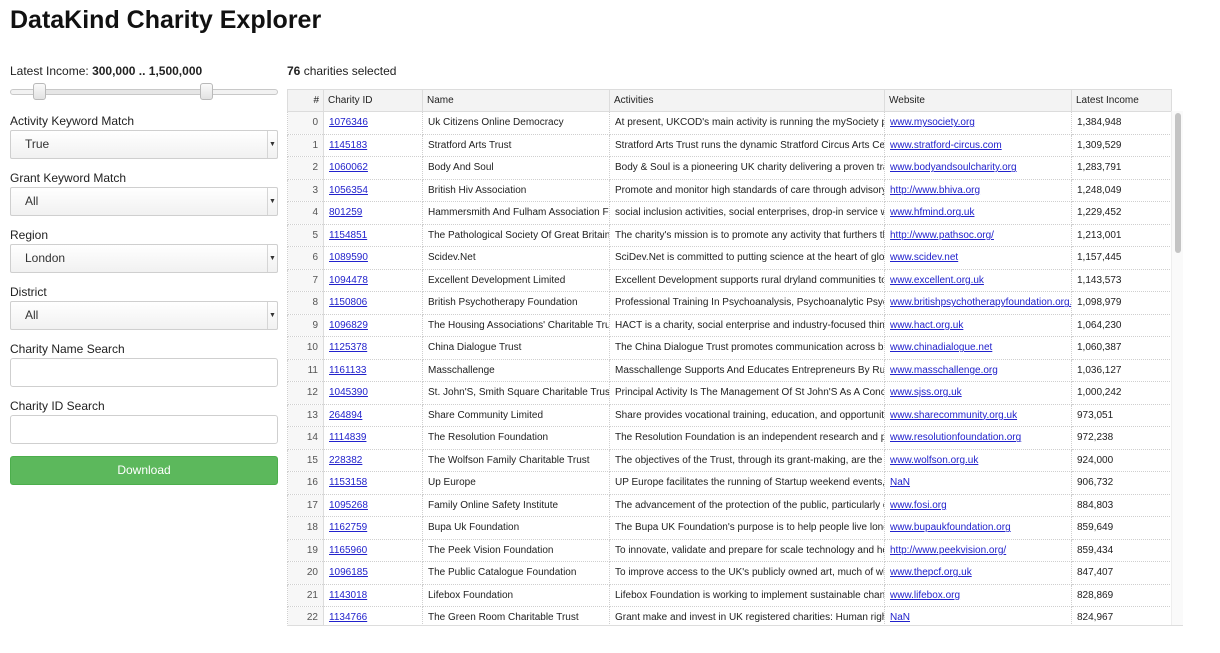  Describe the element at coordinates (348, 167) in the screenshot. I see `charity-id-link: 1060062` at that location.